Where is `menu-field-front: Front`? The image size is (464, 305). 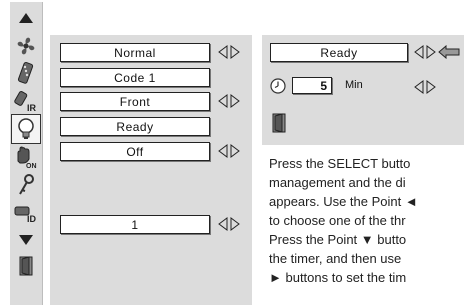
menu-field-front: Front is located at coordinates (135, 101).